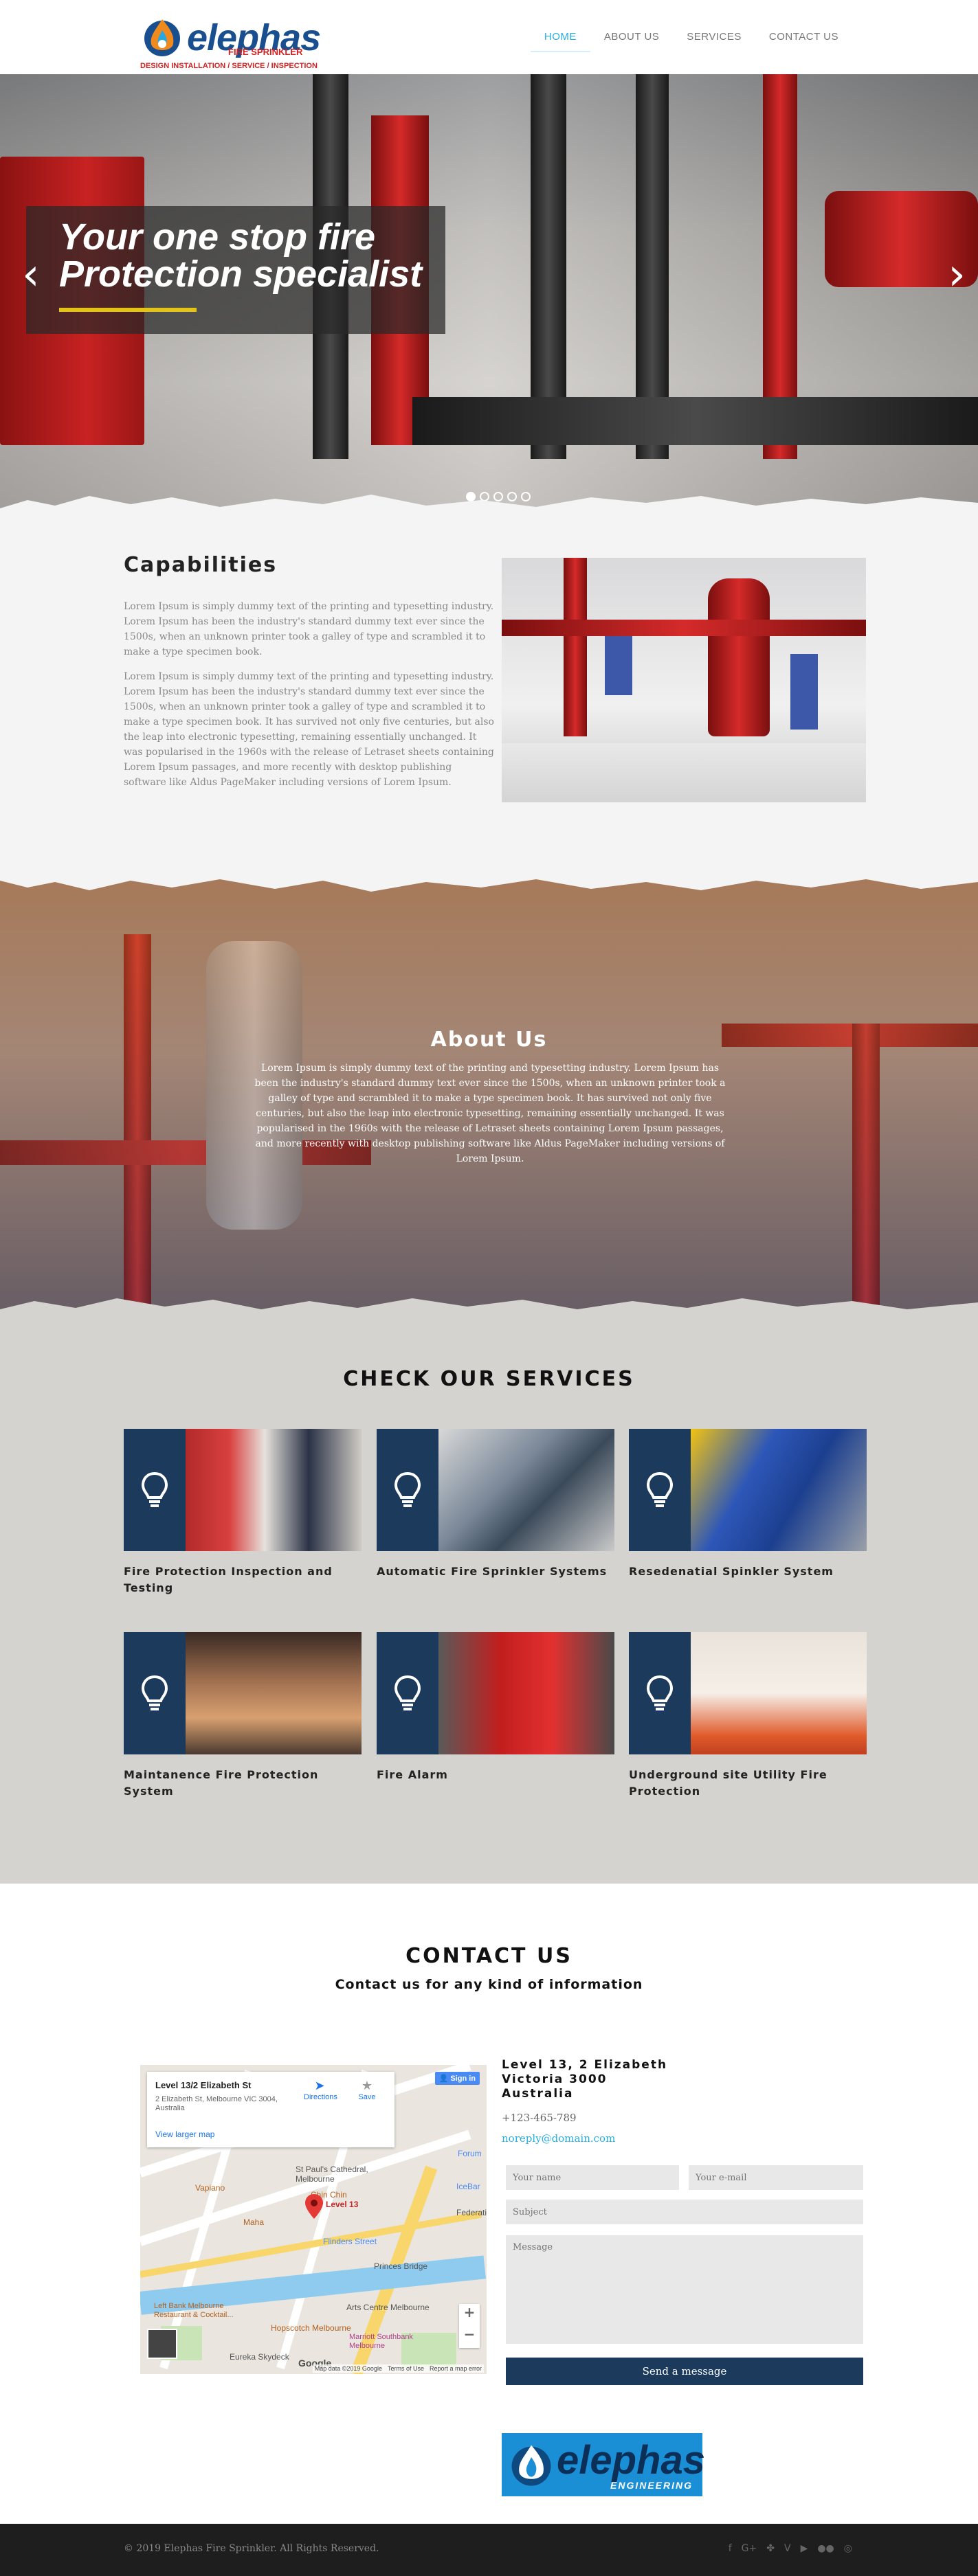 The height and width of the screenshot is (2576, 978). What do you see at coordinates (714, 40) in the screenshot?
I see `nav-services: SERVICES` at bounding box center [714, 40].